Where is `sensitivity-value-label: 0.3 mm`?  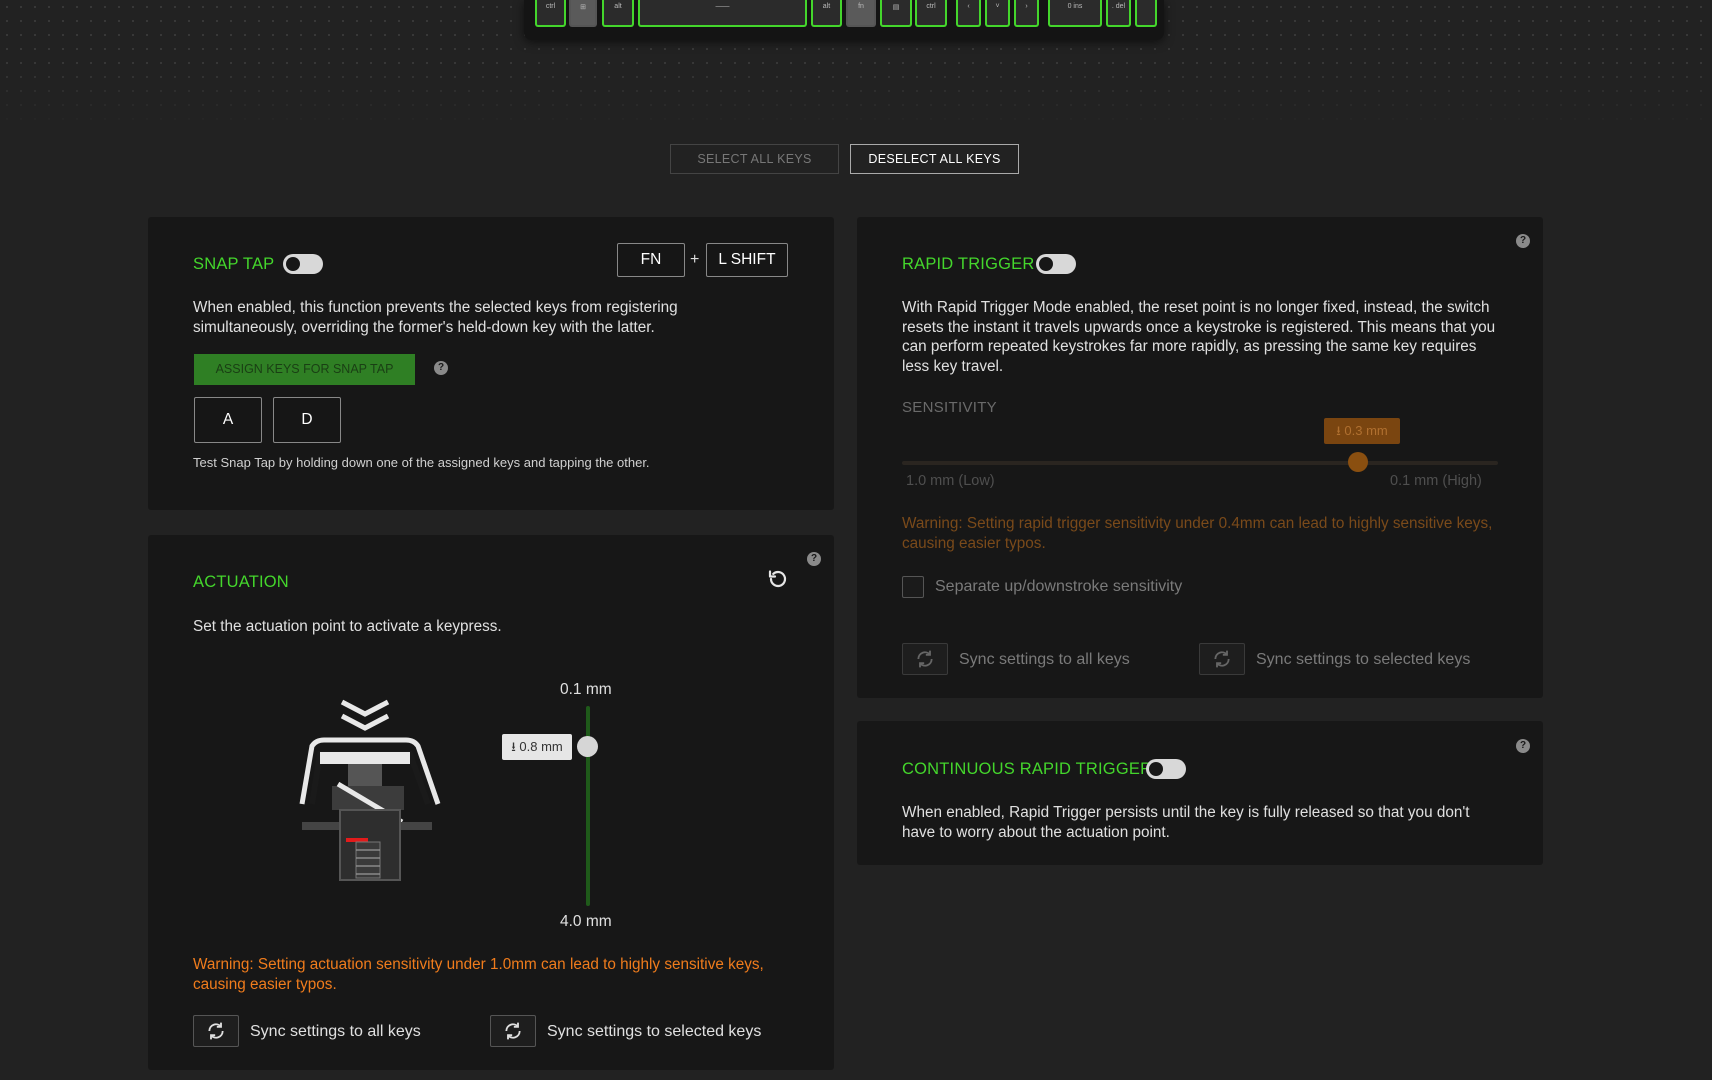
sensitivity-value-label: 0.3 mm is located at coordinates (1366, 430).